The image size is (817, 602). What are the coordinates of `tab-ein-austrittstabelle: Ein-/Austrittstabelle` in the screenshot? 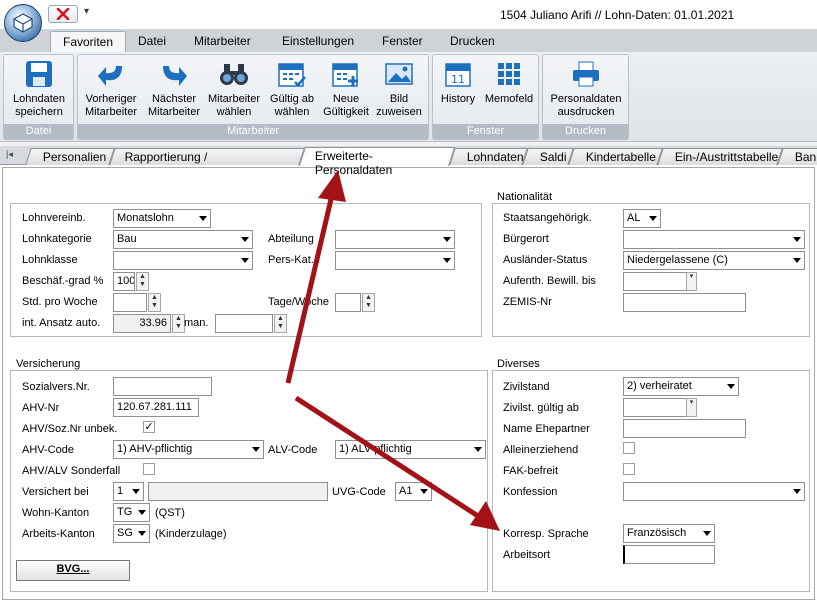 It's located at (720, 156).